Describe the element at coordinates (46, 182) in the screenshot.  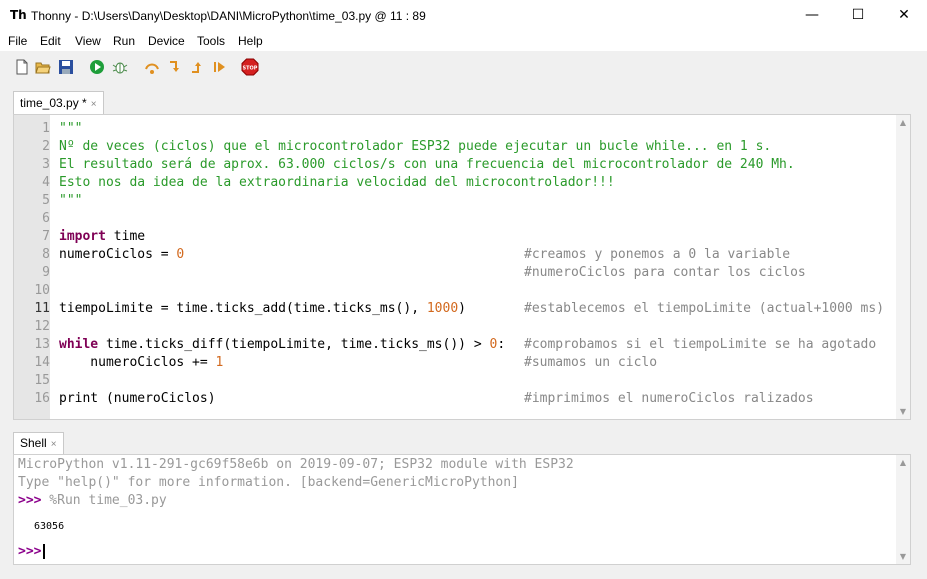
I see `line-number: 4` at that location.